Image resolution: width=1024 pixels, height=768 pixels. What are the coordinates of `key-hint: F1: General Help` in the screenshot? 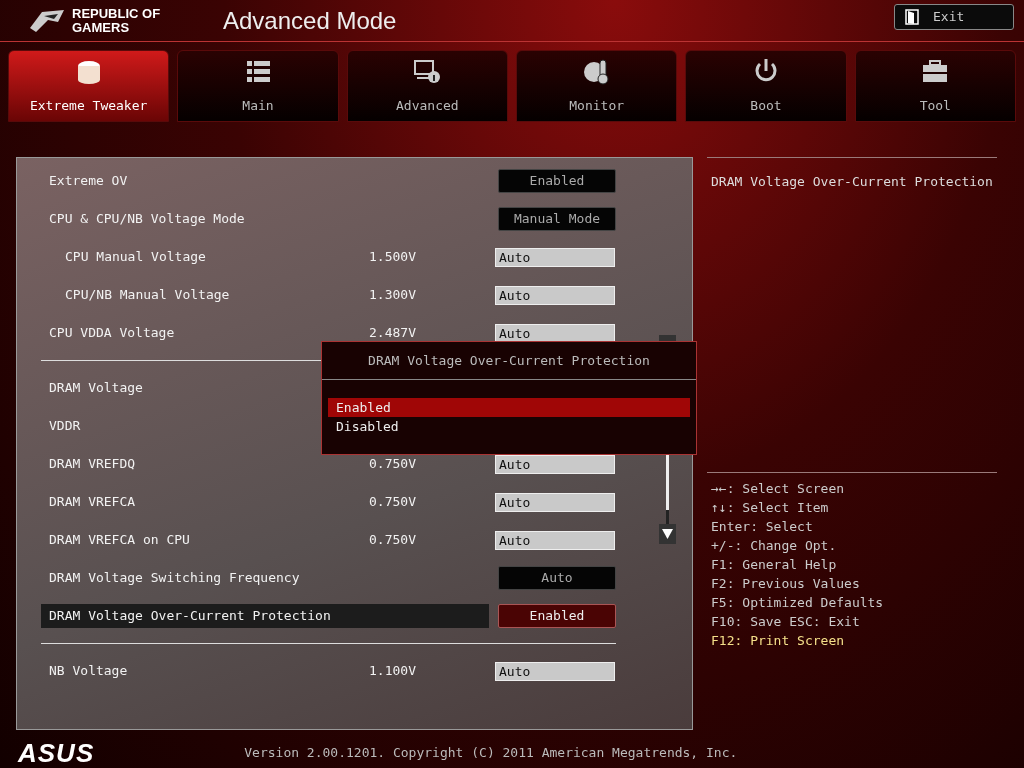 It's located at (774, 565).